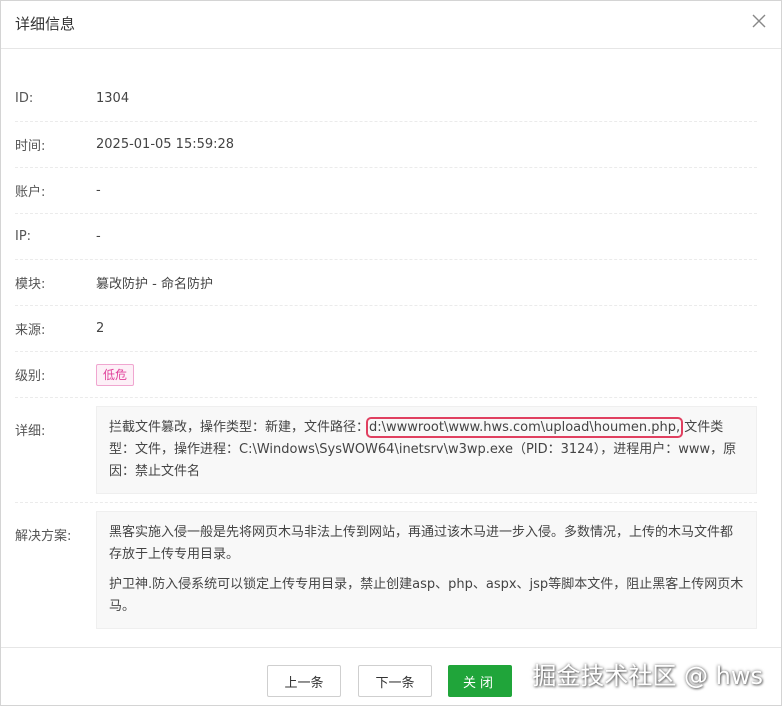 The image size is (782, 706). I want to click on dialog-title: 详细信息, so click(45, 24).